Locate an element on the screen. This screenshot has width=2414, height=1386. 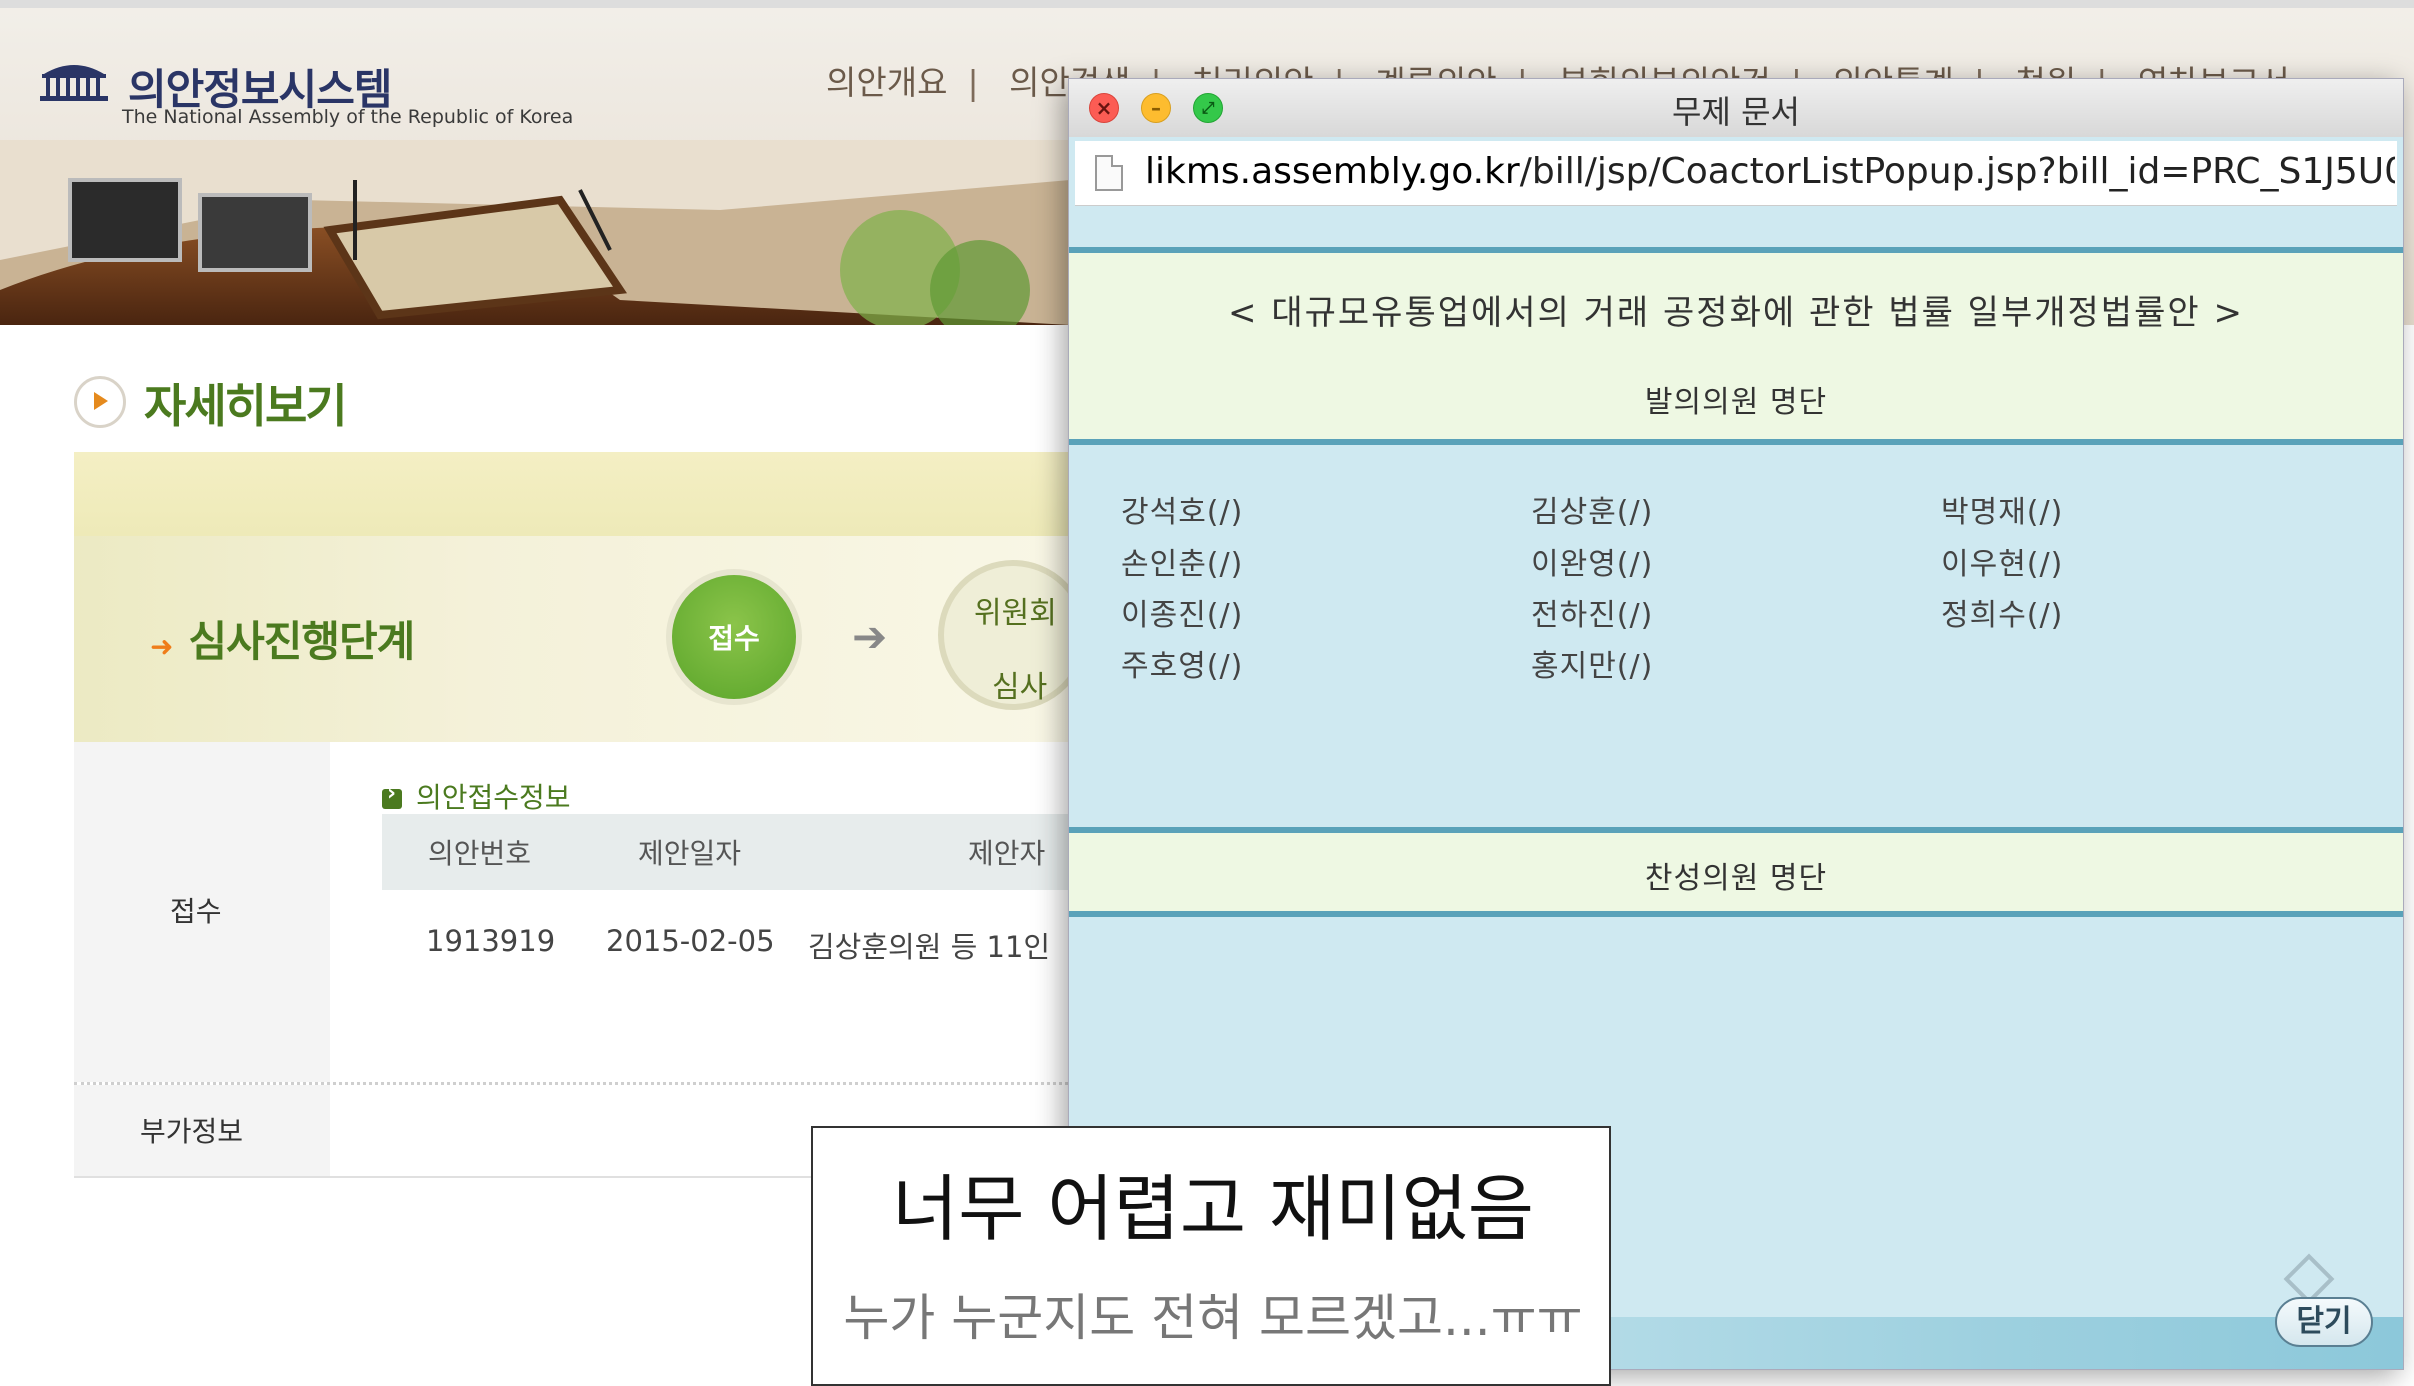
bullet-icon is located at coordinates (392, 795).